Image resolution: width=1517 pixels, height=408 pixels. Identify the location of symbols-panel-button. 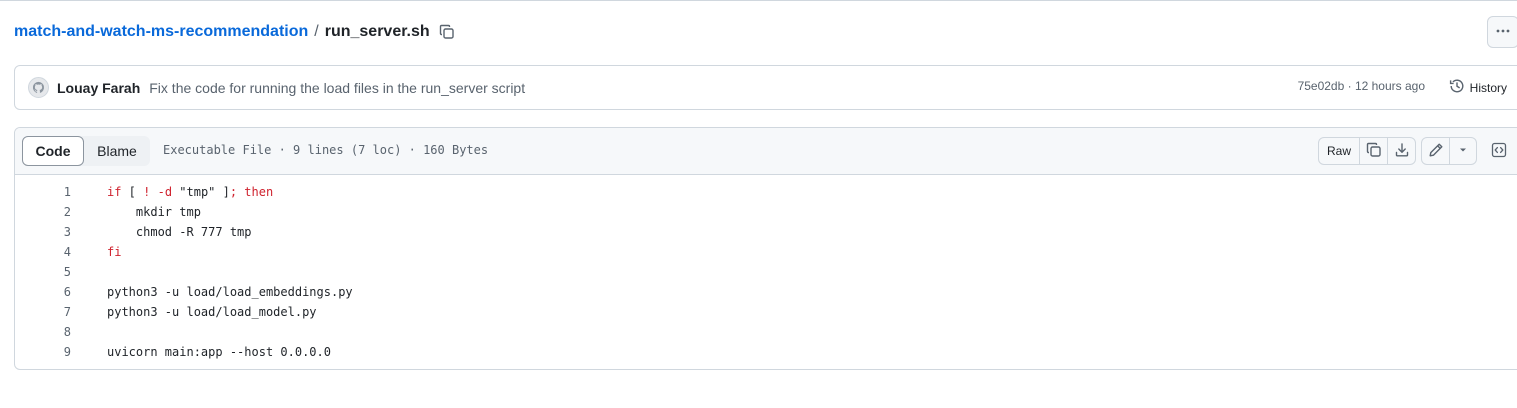
(1499, 151).